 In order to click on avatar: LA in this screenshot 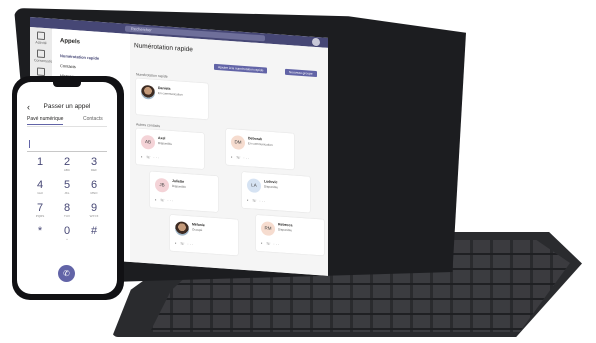, I will do `click(254, 186)`.